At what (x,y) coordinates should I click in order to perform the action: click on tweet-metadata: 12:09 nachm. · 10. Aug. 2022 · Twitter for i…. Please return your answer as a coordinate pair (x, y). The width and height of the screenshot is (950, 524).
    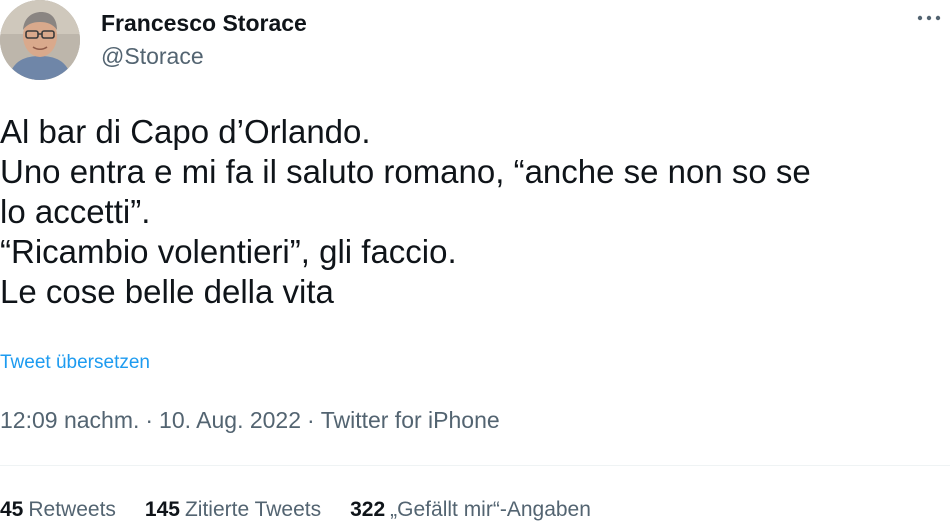
    Looking at the image, I should click on (250, 420).